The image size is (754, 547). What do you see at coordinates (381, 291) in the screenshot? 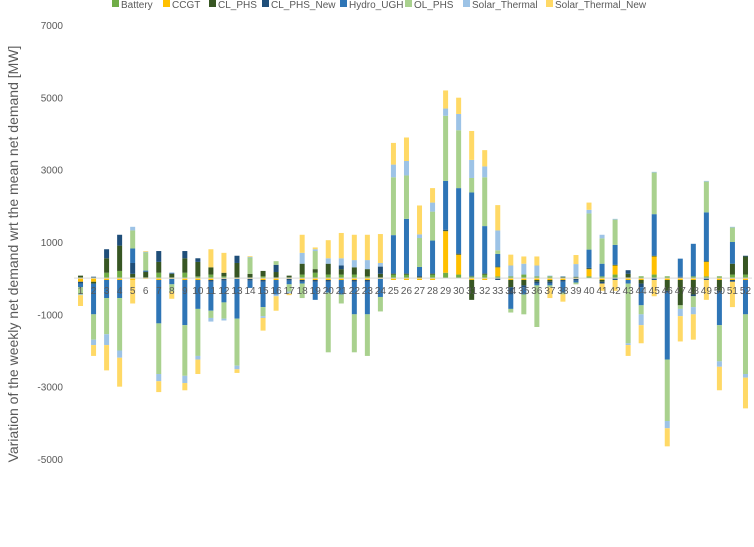
I see `x-tick-label: 24` at bounding box center [381, 291].